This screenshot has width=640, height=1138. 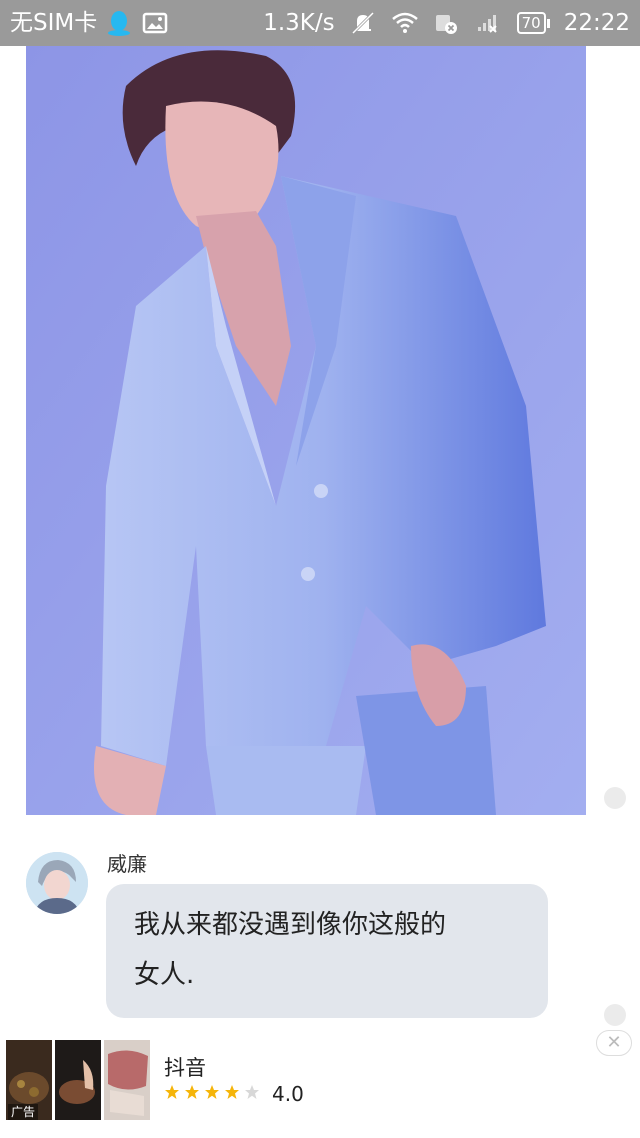 I want to click on signal-icon, so click(x=489, y=23).